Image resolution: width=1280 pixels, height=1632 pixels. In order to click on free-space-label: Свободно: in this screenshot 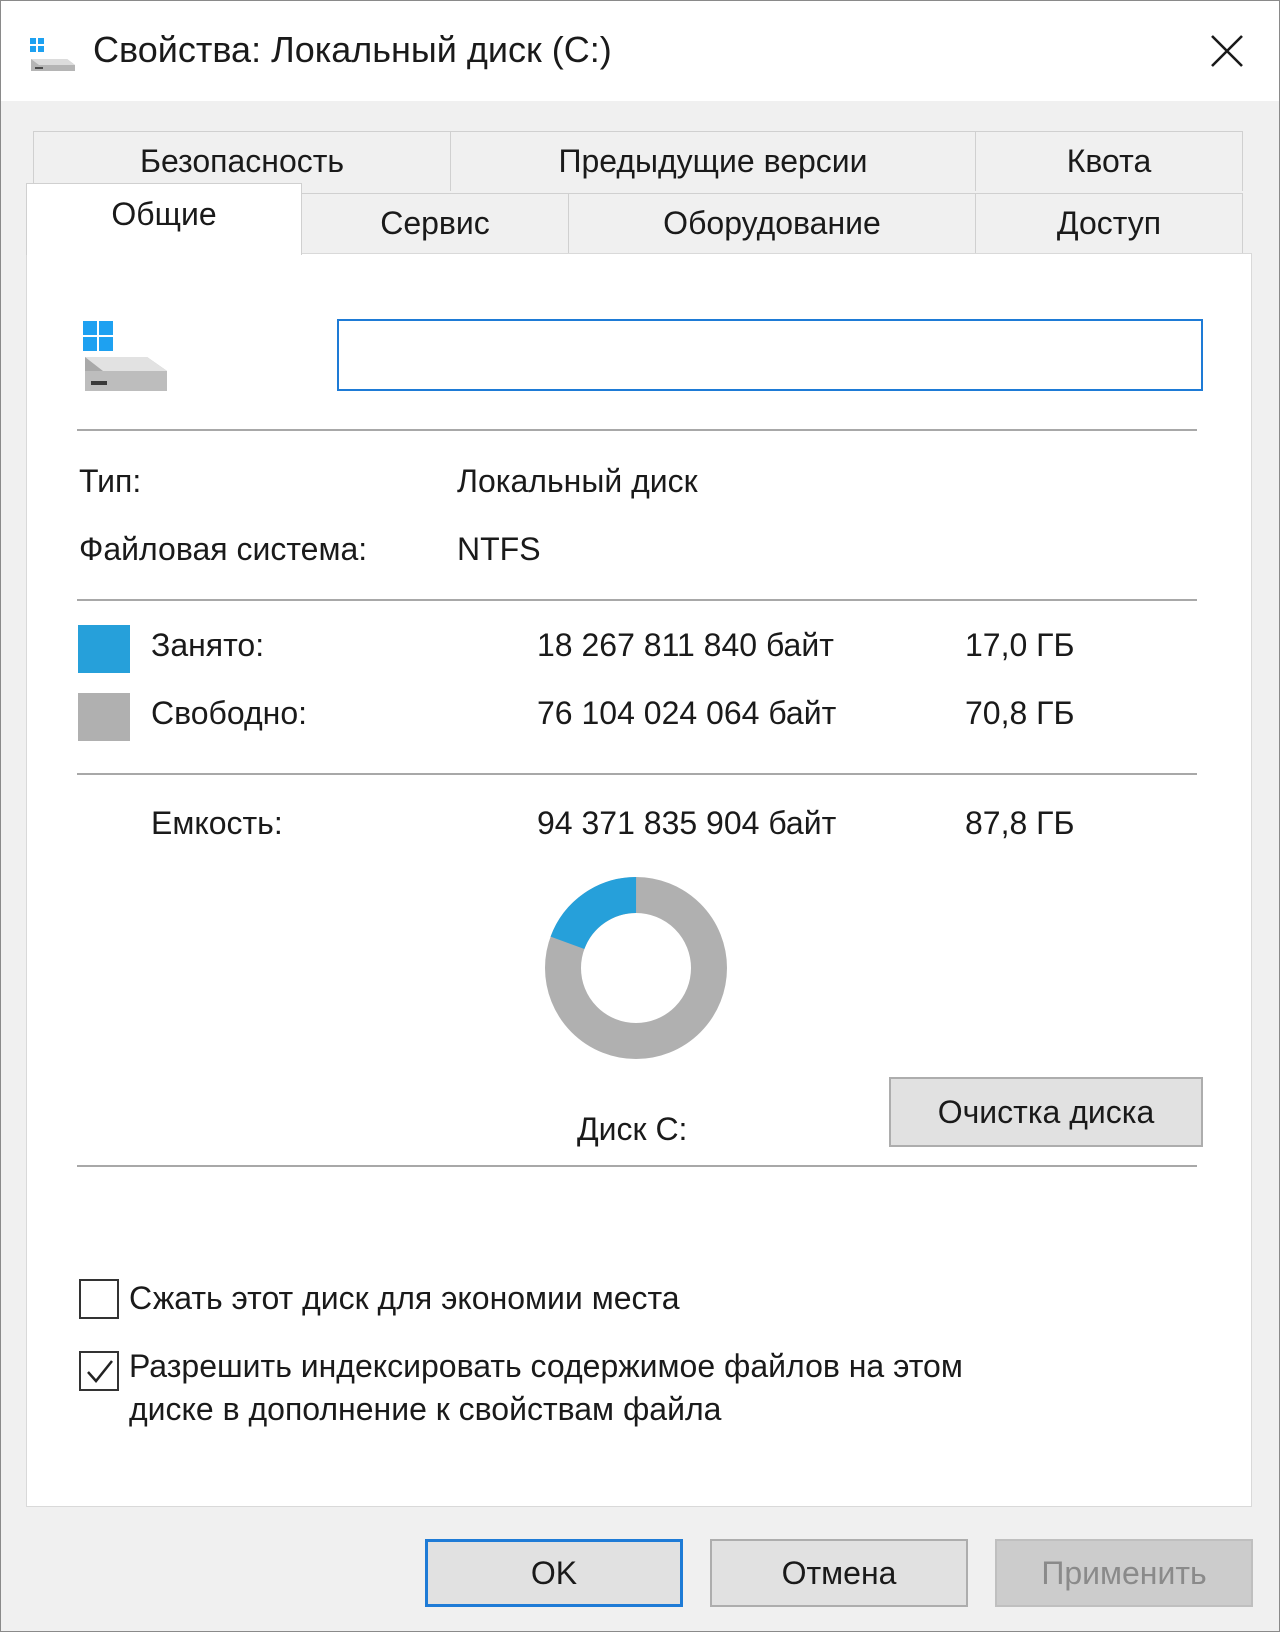, I will do `click(229, 713)`.